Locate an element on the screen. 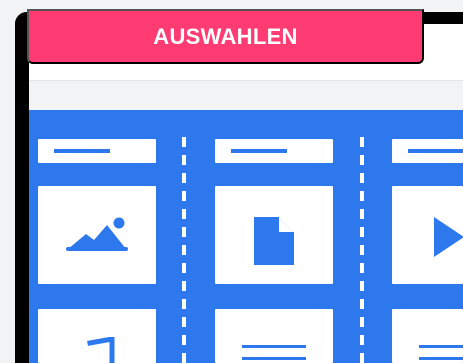 This screenshot has width=463, height=363. document-template-card is located at coordinates (274, 235).